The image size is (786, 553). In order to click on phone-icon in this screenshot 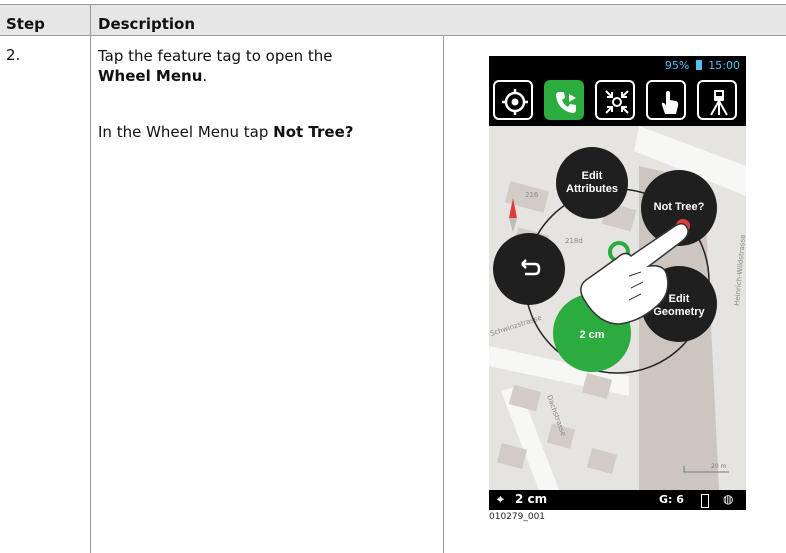, I will do `click(566, 102)`.